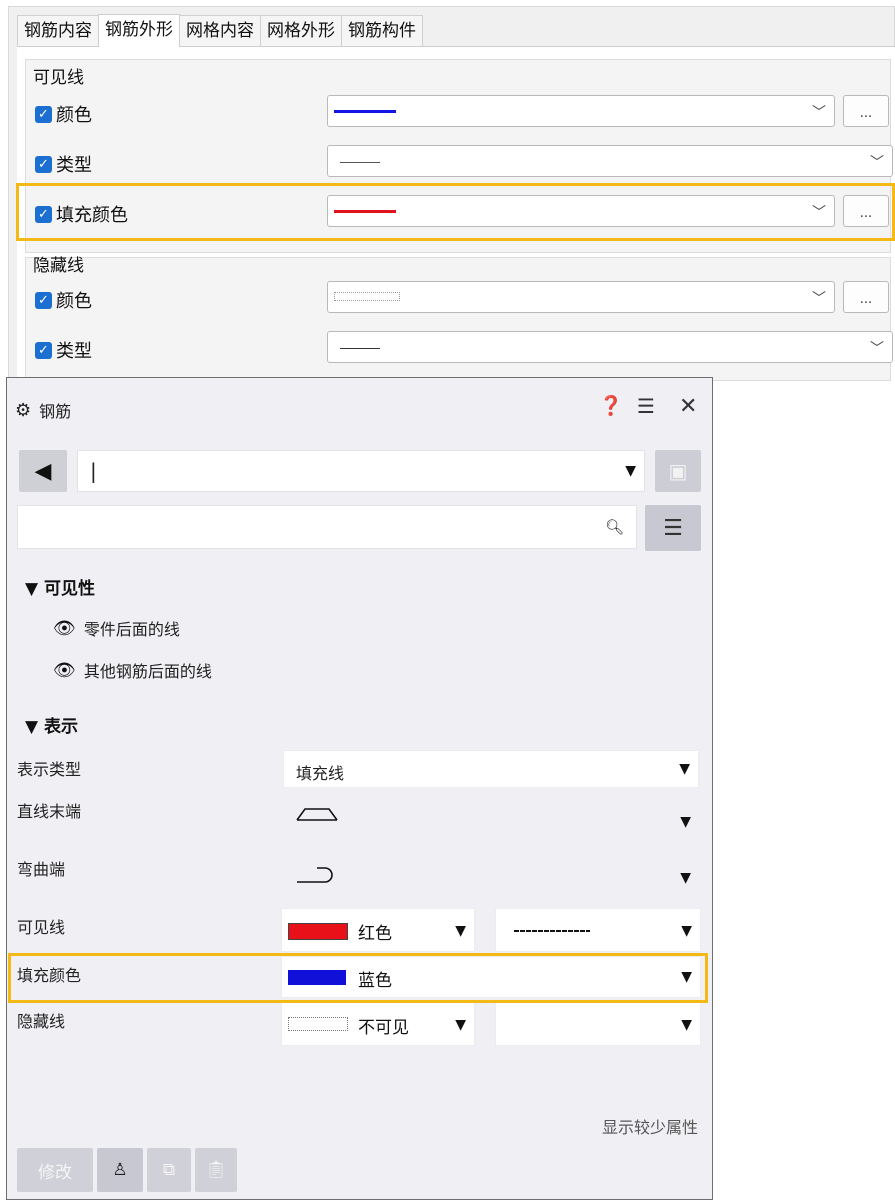 This screenshot has height=1200, width=895. What do you see at coordinates (581, 211) in the screenshot?
I see `visible-fill-color-select: ﹀` at bounding box center [581, 211].